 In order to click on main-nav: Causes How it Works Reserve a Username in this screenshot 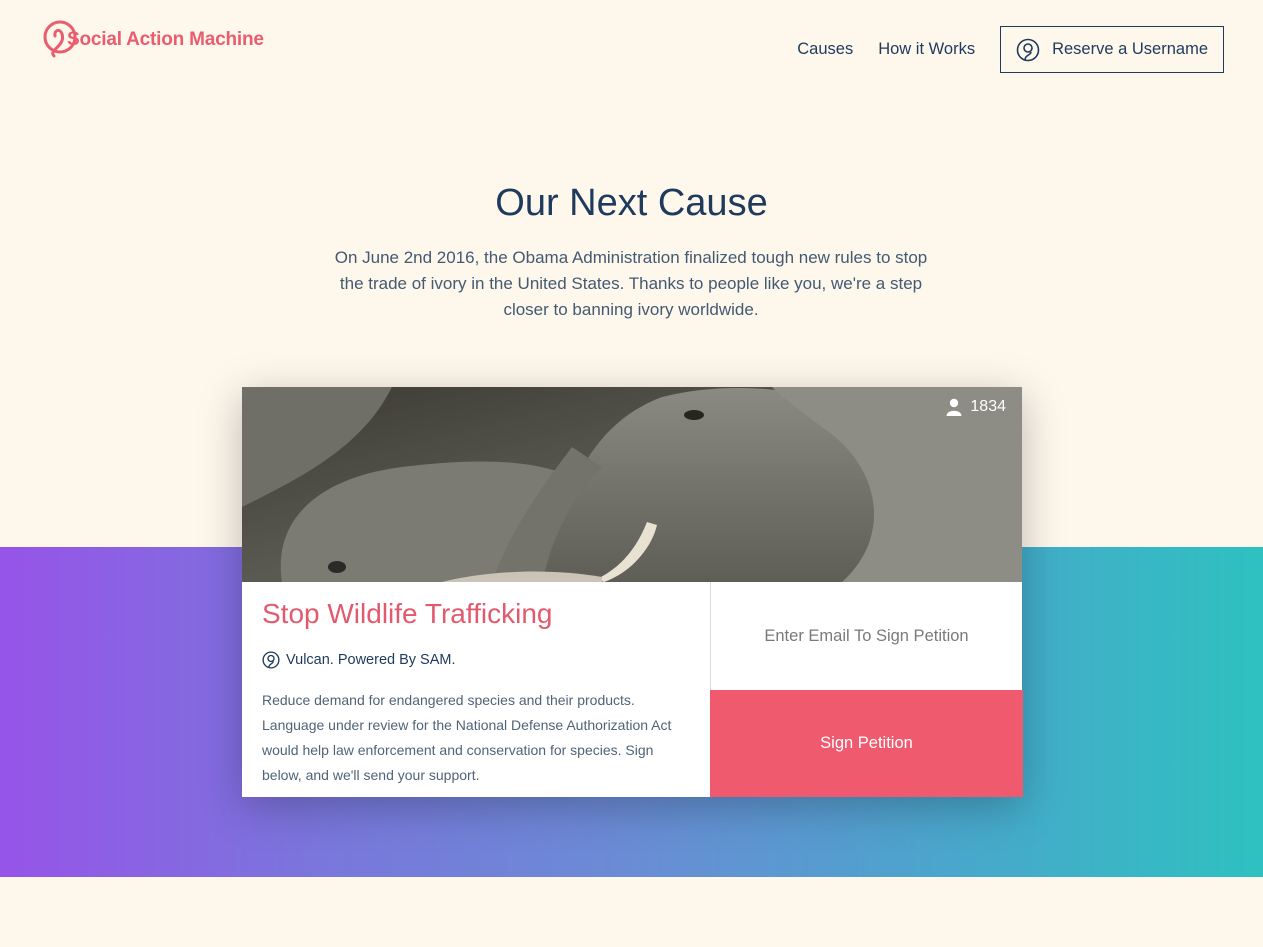, I will do `click(1010, 49)`.